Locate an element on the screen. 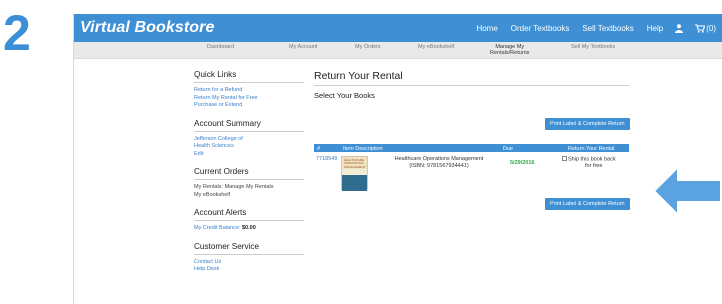 Image resolution: width=722 pixels, height=304 pixels. link-return-for-refund: Return for a Refund is located at coordinates (249, 91).